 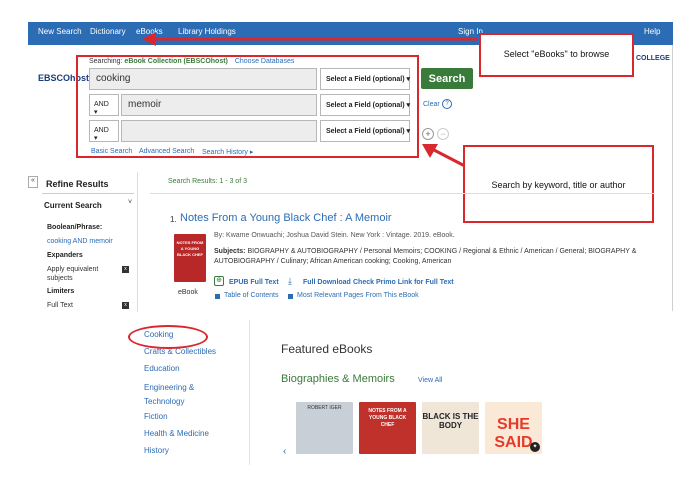 What do you see at coordinates (104, 105) in the screenshot?
I see `bool-select-2: AND ▾` at bounding box center [104, 105].